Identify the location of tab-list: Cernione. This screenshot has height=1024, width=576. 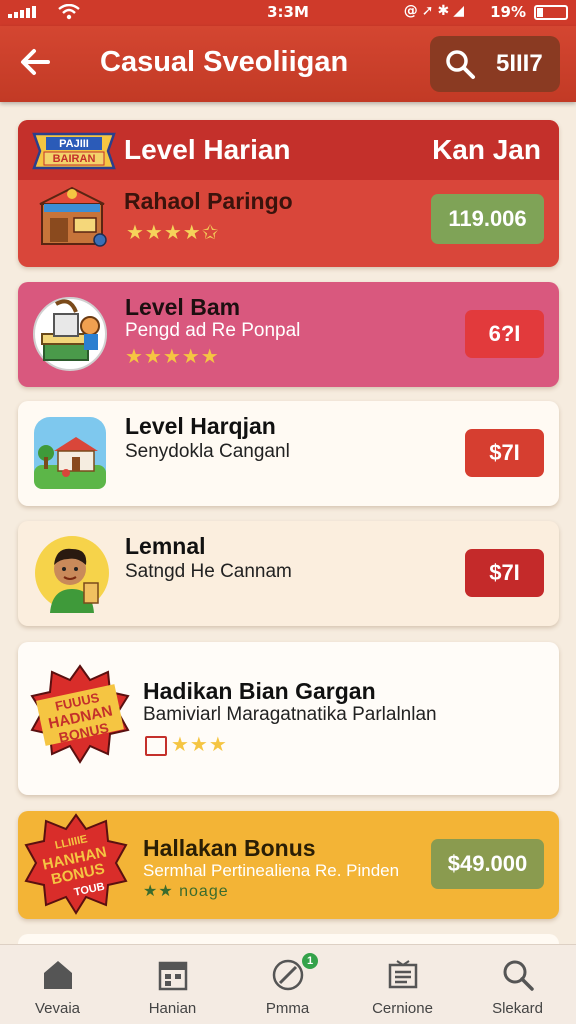
(402, 984).